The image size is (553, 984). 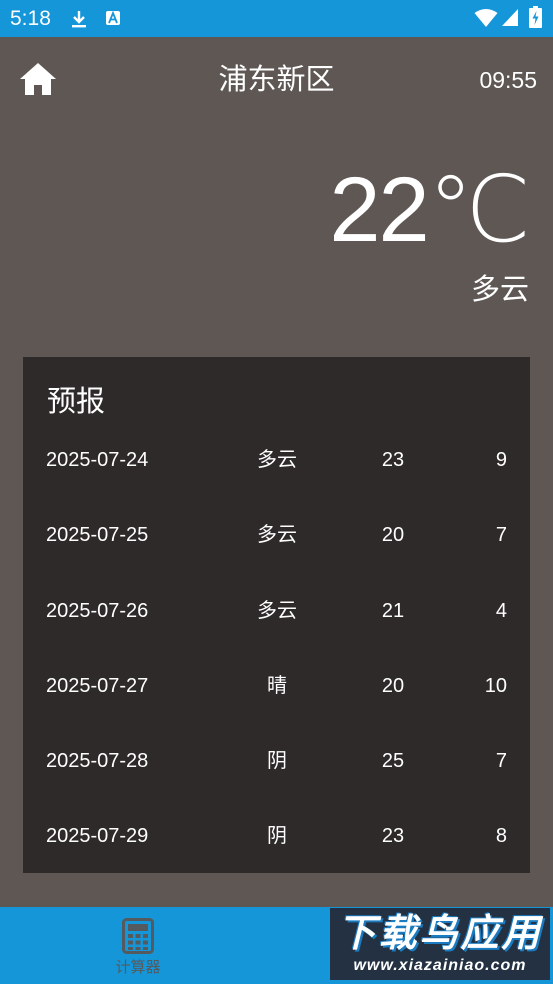 What do you see at coordinates (76, 402) in the screenshot?
I see `forecast-title: 预报` at bounding box center [76, 402].